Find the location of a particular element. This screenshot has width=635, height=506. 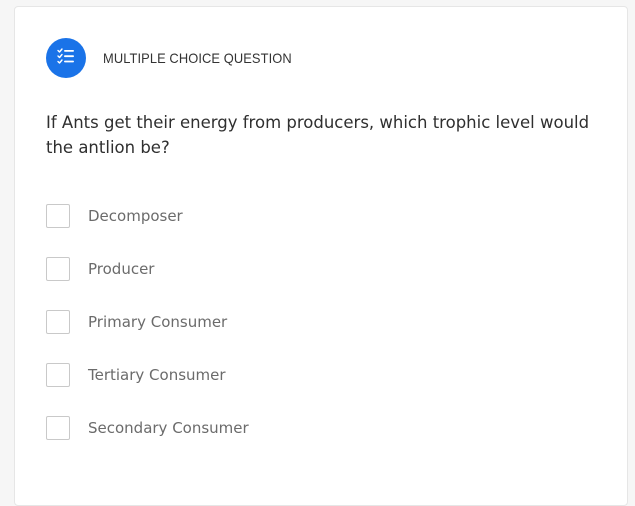

option-label: Primary Consumer is located at coordinates (158, 321).